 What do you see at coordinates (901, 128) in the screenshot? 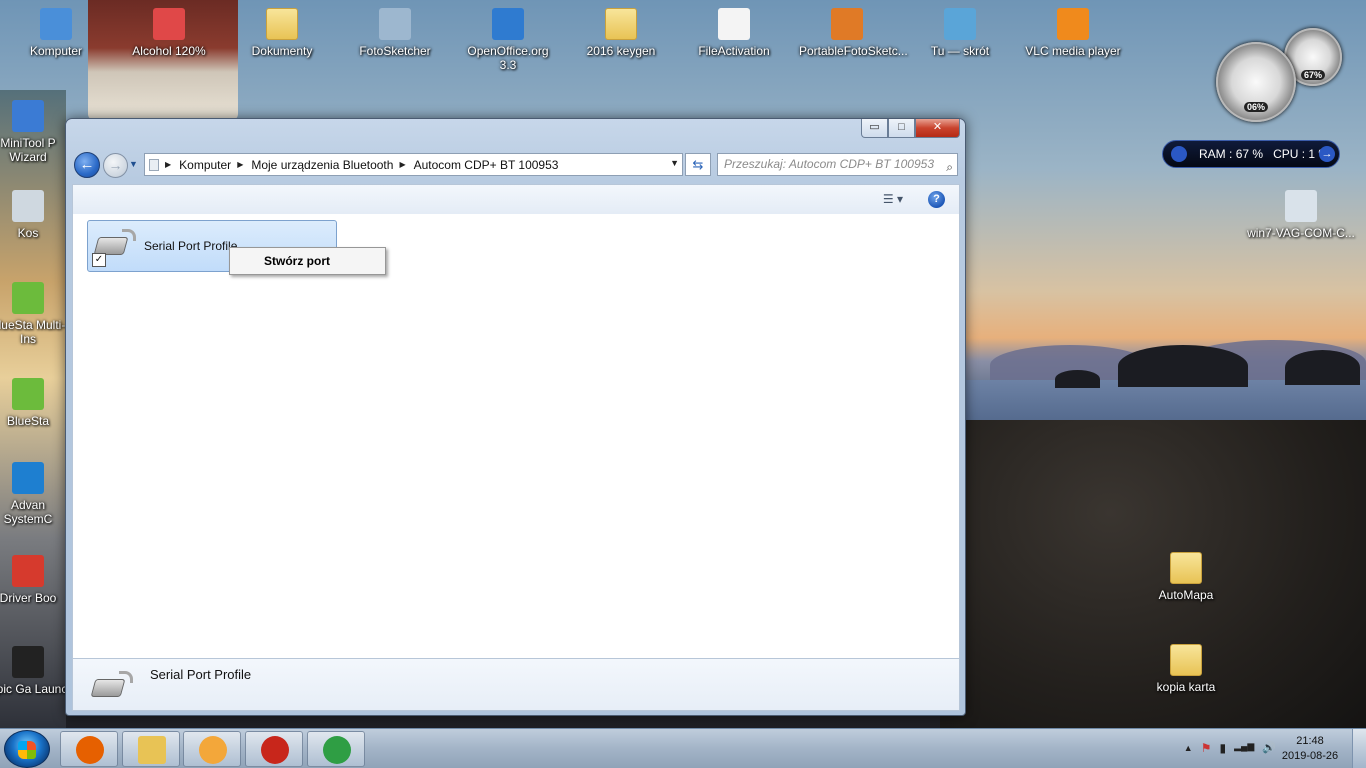
I see `maximize-button: □` at bounding box center [901, 128].